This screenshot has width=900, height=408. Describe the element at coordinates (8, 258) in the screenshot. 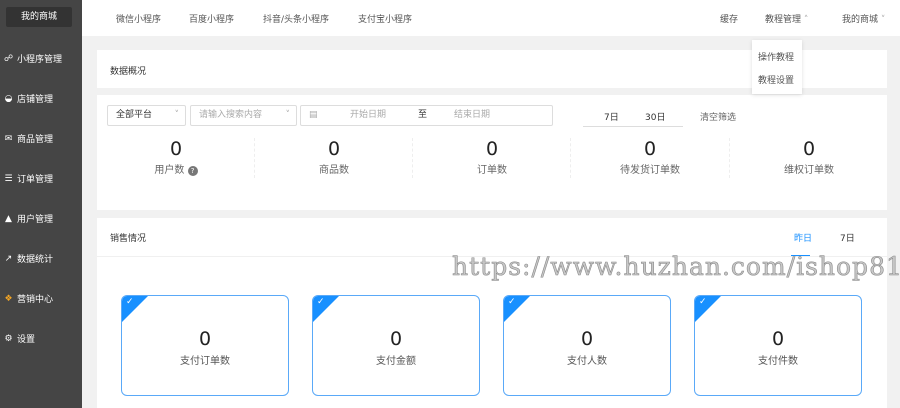

I see `chart-icon: ↗` at that location.